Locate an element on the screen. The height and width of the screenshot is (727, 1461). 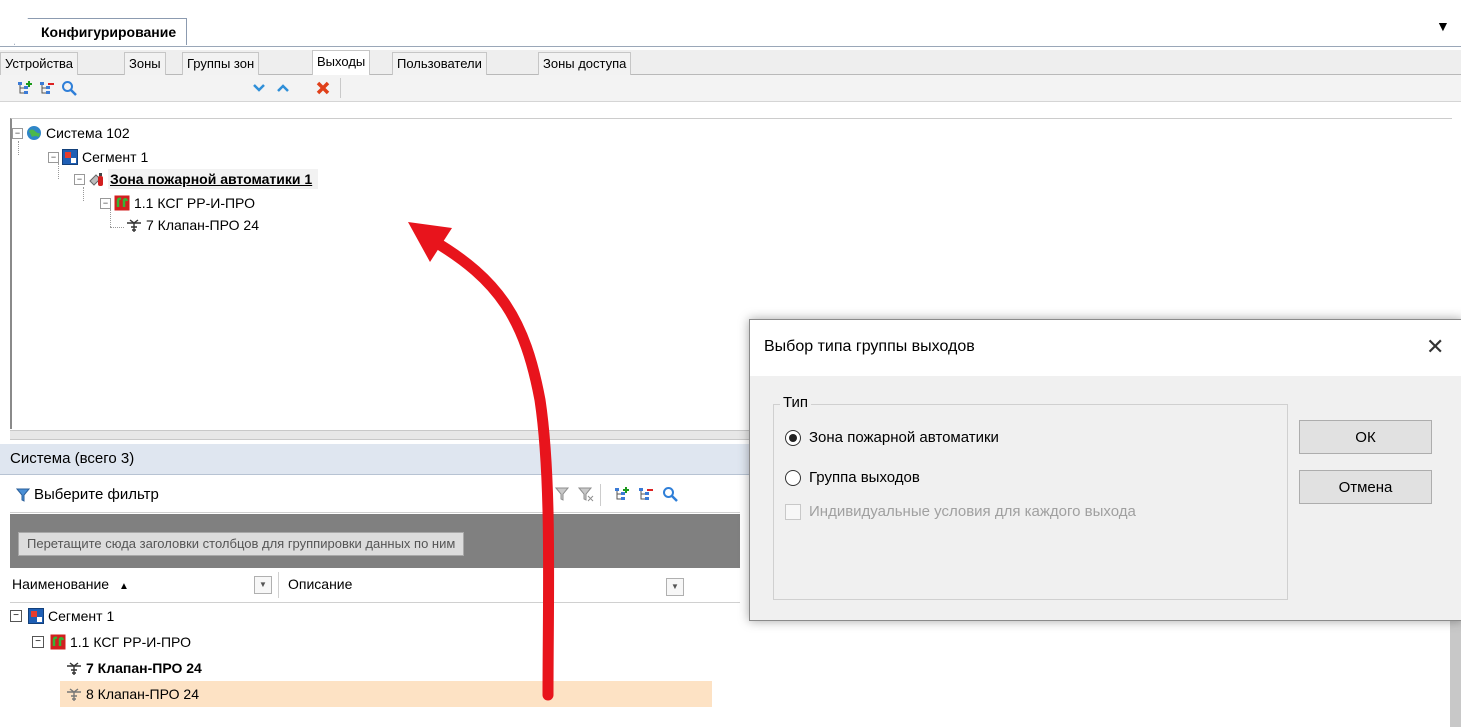
down-arrow-icon is located at coordinates (259, 88).